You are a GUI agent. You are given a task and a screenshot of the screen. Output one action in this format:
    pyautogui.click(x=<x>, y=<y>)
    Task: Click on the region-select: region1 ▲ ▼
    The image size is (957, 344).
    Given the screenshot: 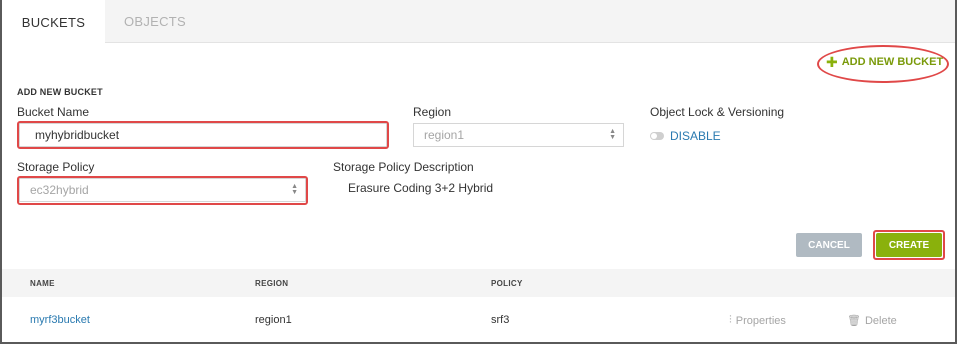 What is the action you would take?
    pyautogui.click(x=518, y=135)
    